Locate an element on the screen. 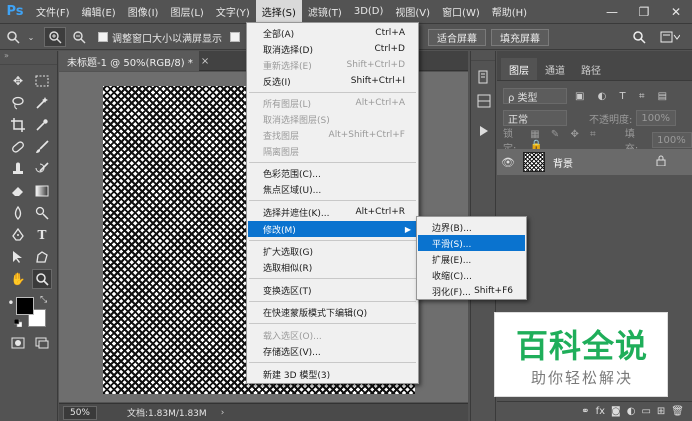 The height and width of the screenshot is (421, 692). menu-help: 帮助(H) is located at coordinates (509, 12).